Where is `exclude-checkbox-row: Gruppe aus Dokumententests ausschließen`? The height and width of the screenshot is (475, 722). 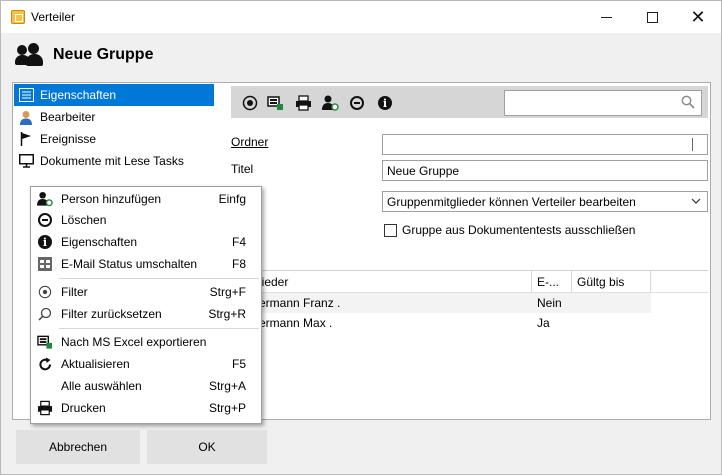
exclude-checkbox-row: Gruppe aus Dokumententests ausschließen is located at coordinates (509, 230).